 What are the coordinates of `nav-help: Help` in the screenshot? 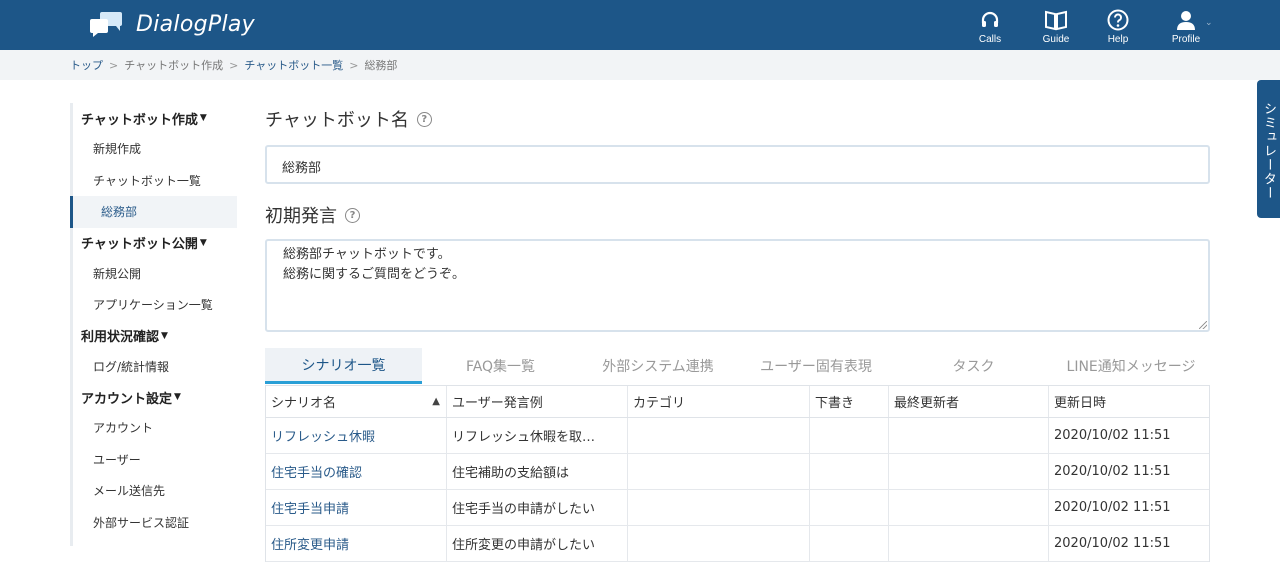 It's located at (1118, 26).